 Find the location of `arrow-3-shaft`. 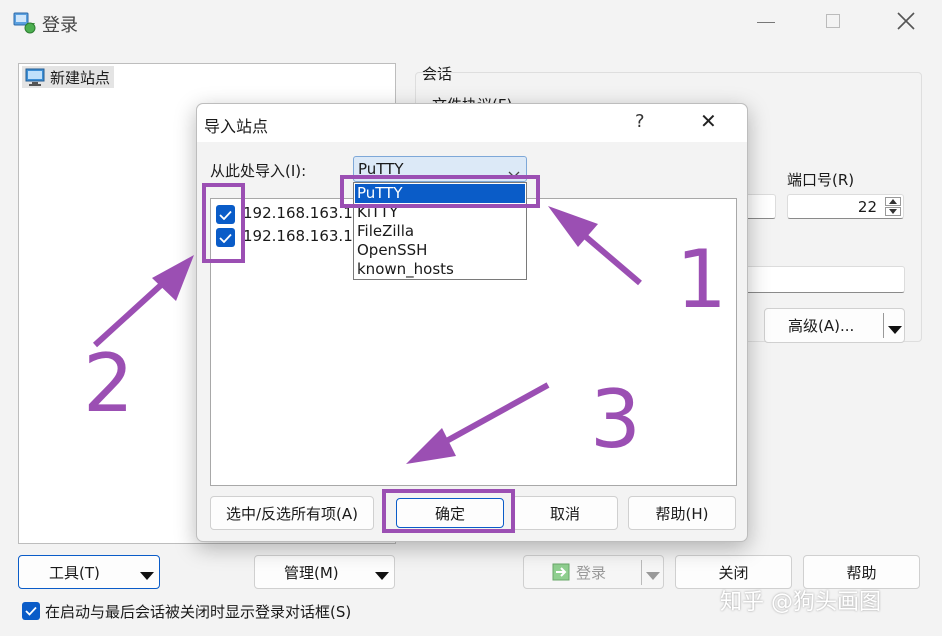

arrow-3-shaft is located at coordinates (490, 417).